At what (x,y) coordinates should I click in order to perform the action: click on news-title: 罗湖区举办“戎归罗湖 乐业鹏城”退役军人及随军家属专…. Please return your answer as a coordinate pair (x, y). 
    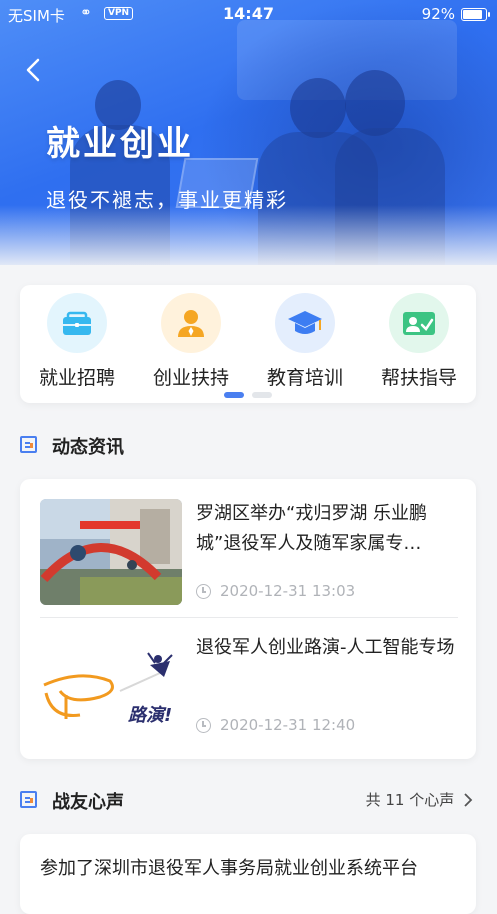
    Looking at the image, I should click on (312, 528).